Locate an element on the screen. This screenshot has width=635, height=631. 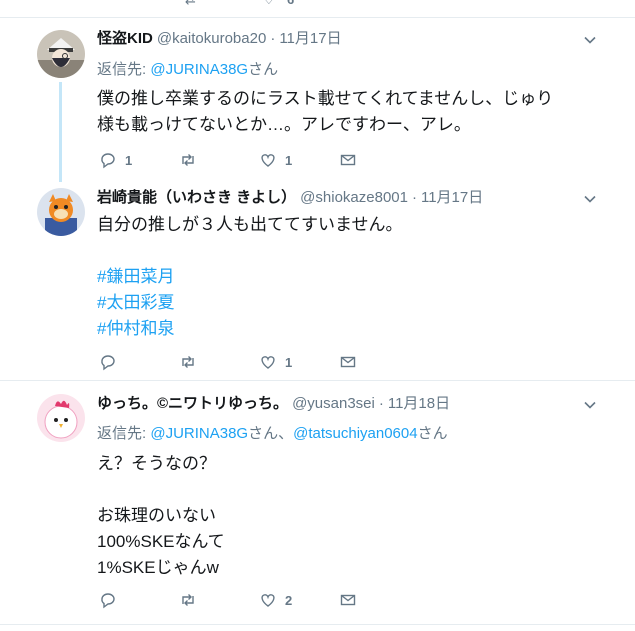
like-count: 2 is located at coordinates (289, 600).